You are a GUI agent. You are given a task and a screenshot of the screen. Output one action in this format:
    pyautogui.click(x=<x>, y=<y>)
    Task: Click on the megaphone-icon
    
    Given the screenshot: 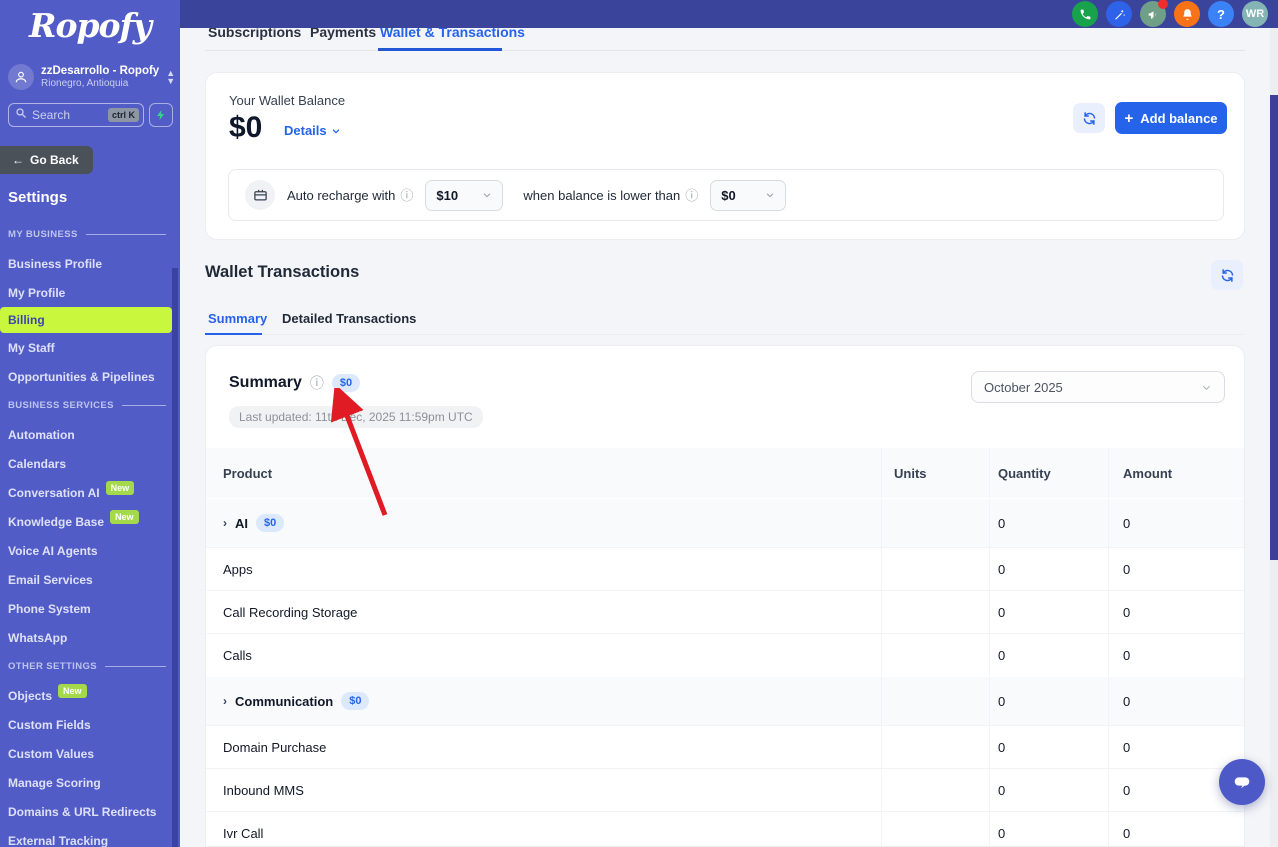 What is the action you would take?
    pyautogui.click(x=1154, y=13)
    